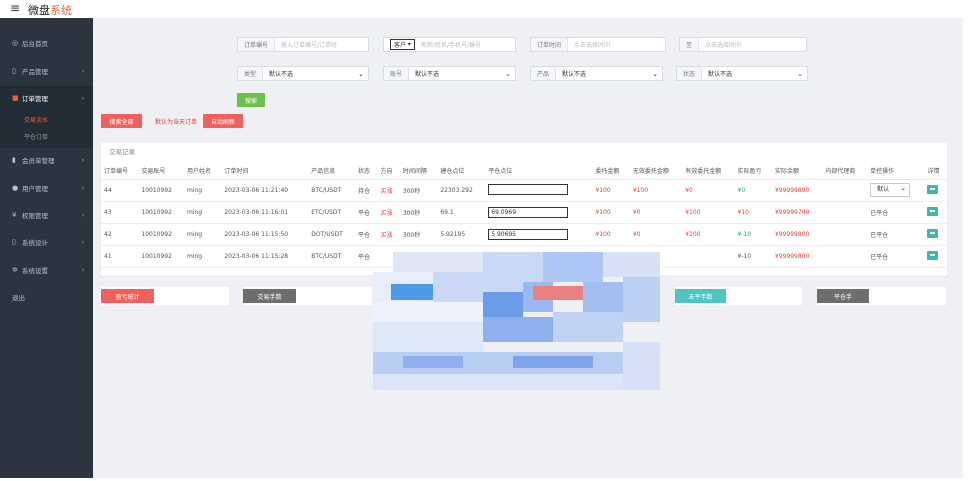 This screenshot has width=970, height=481. What do you see at coordinates (332, 234) in the screenshot?
I see `cell-product: DOT/USDT` at bounding box center [332, 234].